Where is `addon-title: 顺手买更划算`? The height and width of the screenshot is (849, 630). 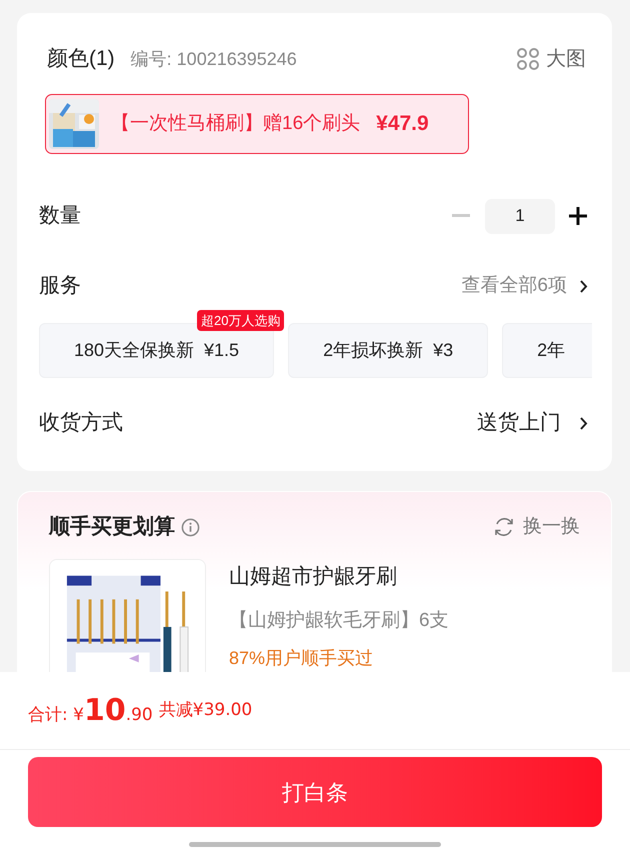
addon-title: 顺手买更划算 is located at coordinates (112, 527).